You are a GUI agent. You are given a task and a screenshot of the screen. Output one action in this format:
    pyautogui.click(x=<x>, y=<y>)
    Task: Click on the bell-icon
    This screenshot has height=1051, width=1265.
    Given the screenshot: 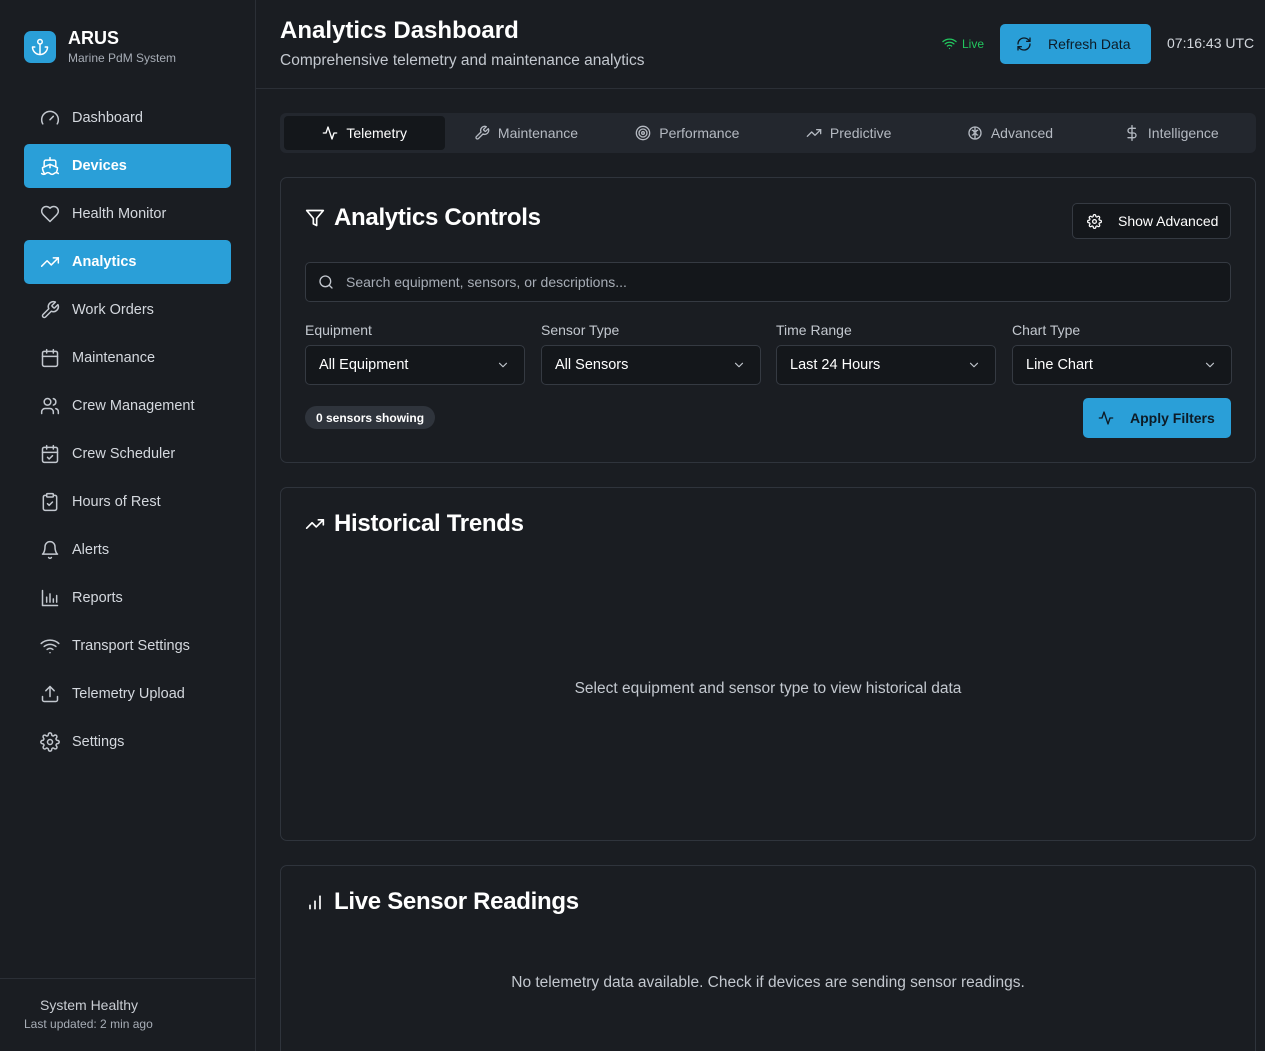 What is the action you would take?
    pyautogui.click(x=50, y=550)
    